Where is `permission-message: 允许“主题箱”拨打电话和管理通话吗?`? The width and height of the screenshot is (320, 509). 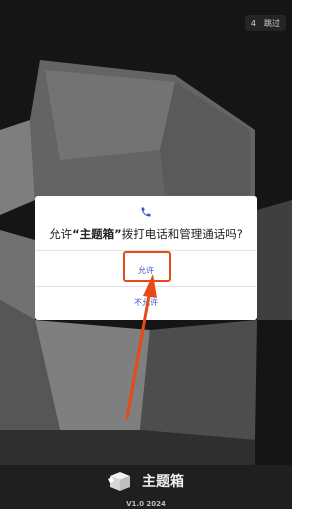 permission-message: 允许“主题箱”拨打电话和管理通话吗? is located at coordinates (146, 234).